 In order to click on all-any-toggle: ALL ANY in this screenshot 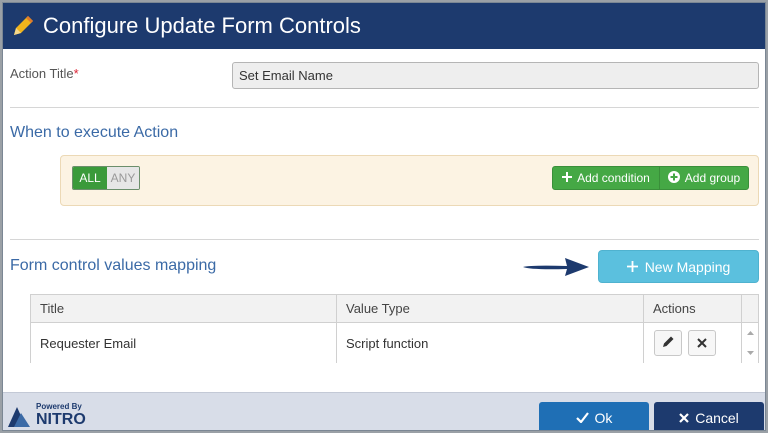, I will do `click(106, 178)`.